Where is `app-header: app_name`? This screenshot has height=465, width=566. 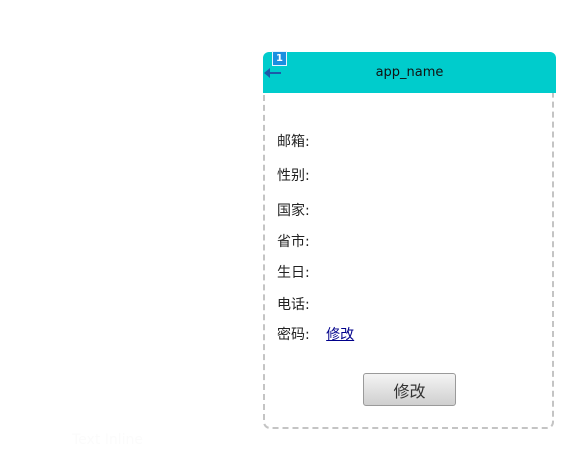
app-header: app_name is located at coordinates (409, 72).